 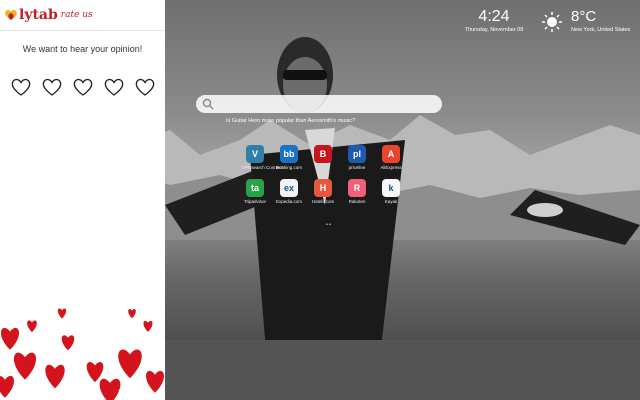 What do you see at coordinates (89, 392) in the screenshot?
I see `eula-link: EULA` at bounding box center [89, 392].